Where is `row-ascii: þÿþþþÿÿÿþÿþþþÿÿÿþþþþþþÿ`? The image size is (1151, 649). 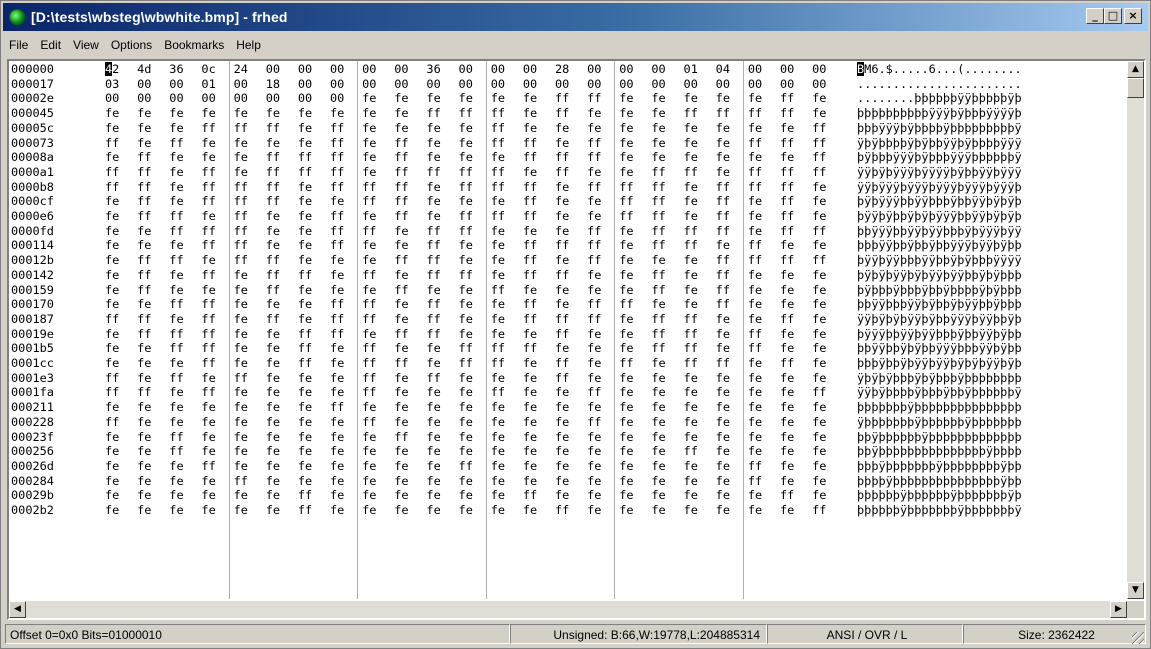
row-ascii: þÿþþþÿÿÿþÿþþþÿÿÿþþþþþþÿ is located at coordinates (992, 157).